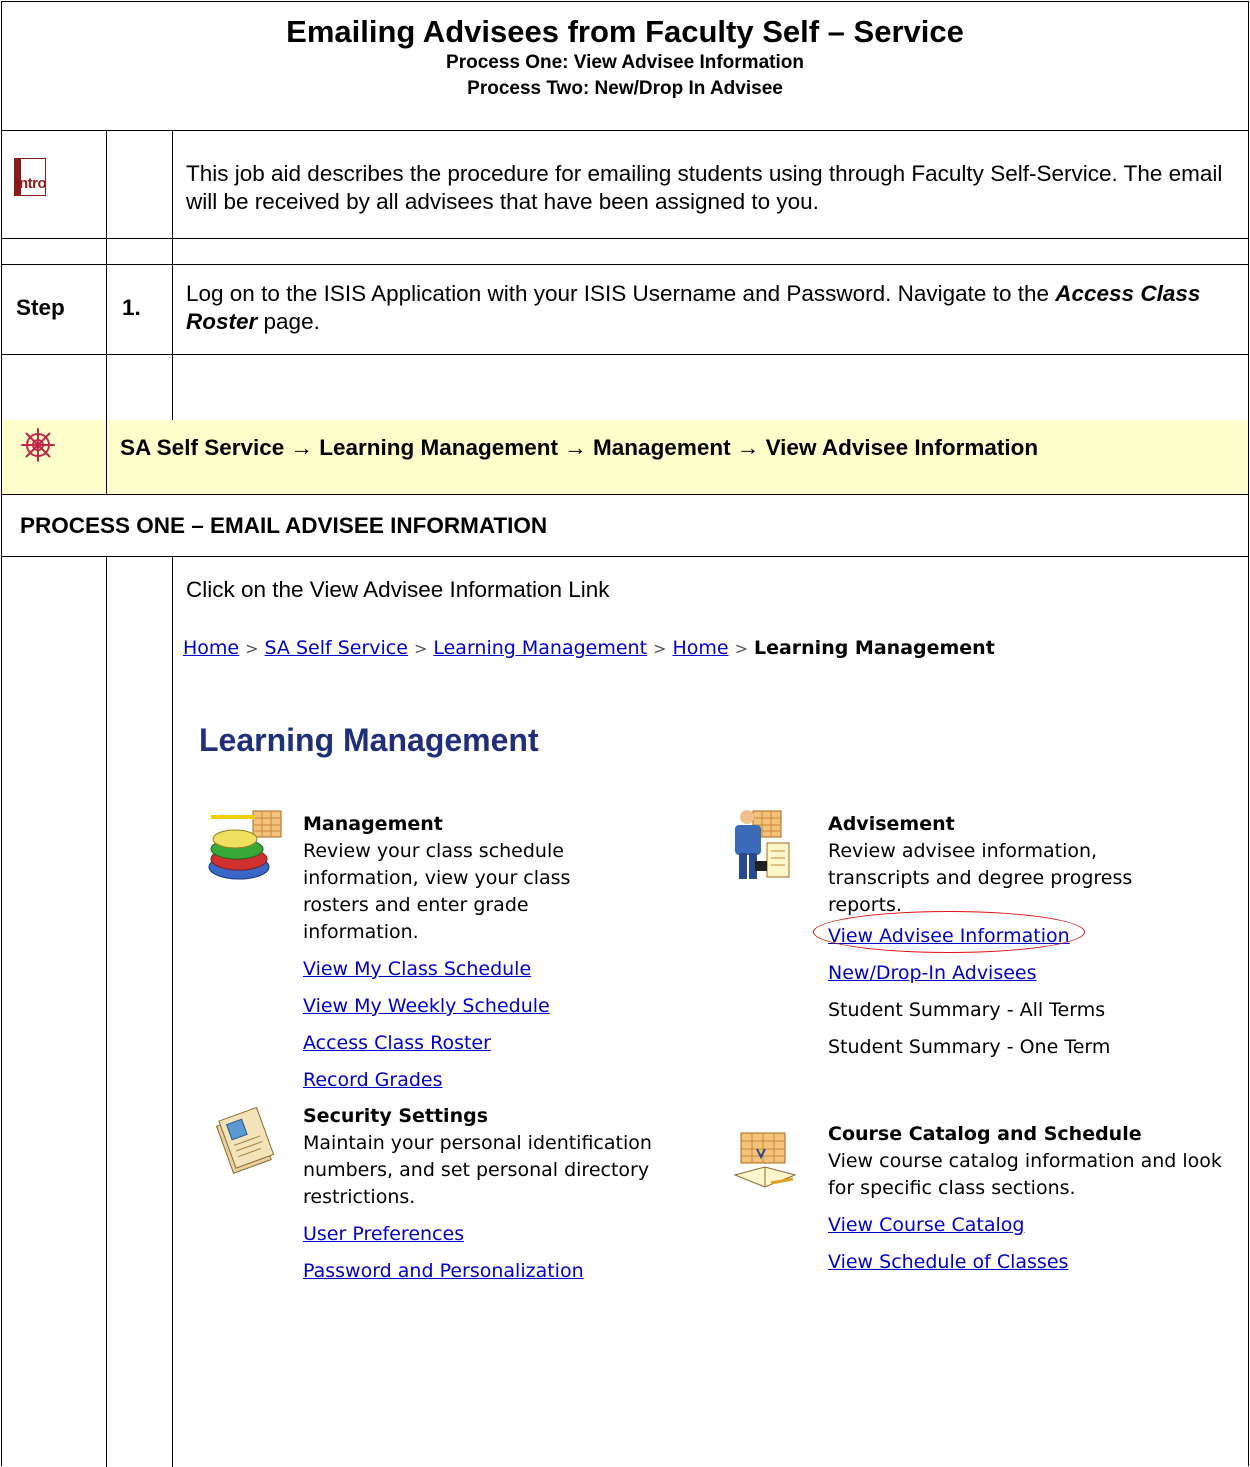  Describe the element at coordinates (1028, 1262) in the screenshot. I see `view-schedule-of-classes-link: View Schedule of Classes` at that location.